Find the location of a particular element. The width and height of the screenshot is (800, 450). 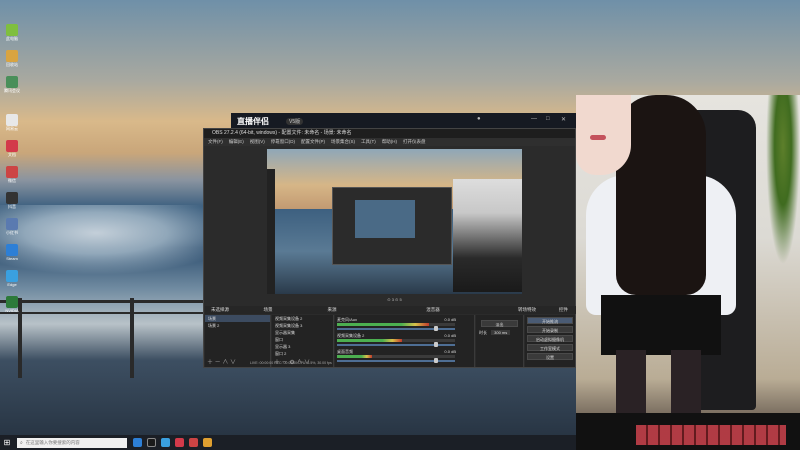

menu-edit: 编辑(E) is located at coordinates (236, 142).